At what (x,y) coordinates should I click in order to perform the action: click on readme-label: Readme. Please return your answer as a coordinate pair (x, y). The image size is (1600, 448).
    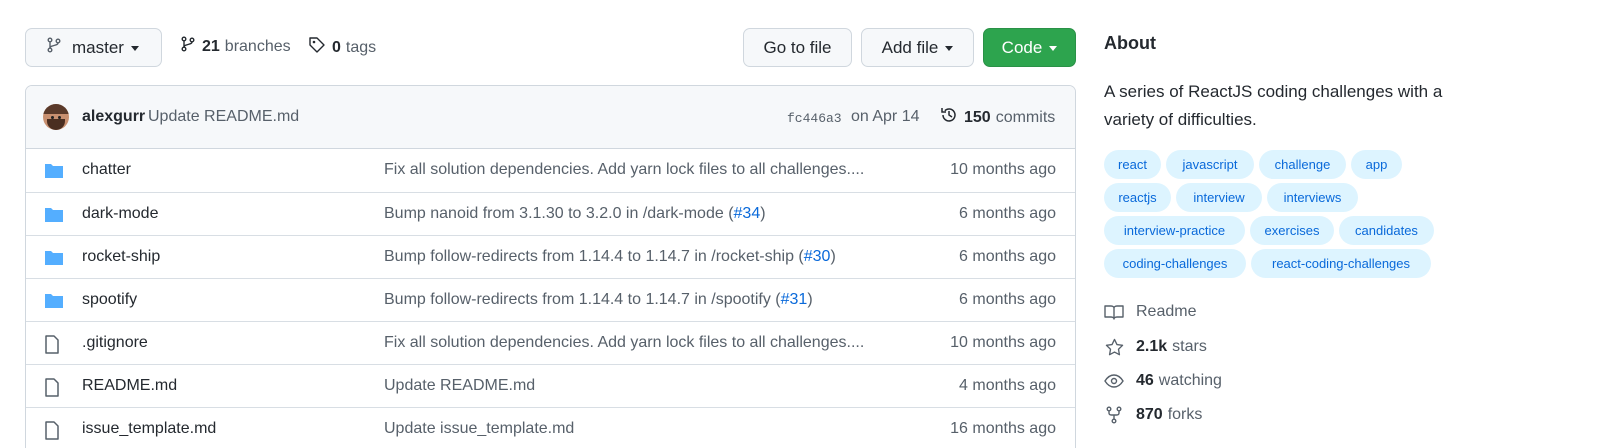
    Looking at the image, I should click on (1166, 311).